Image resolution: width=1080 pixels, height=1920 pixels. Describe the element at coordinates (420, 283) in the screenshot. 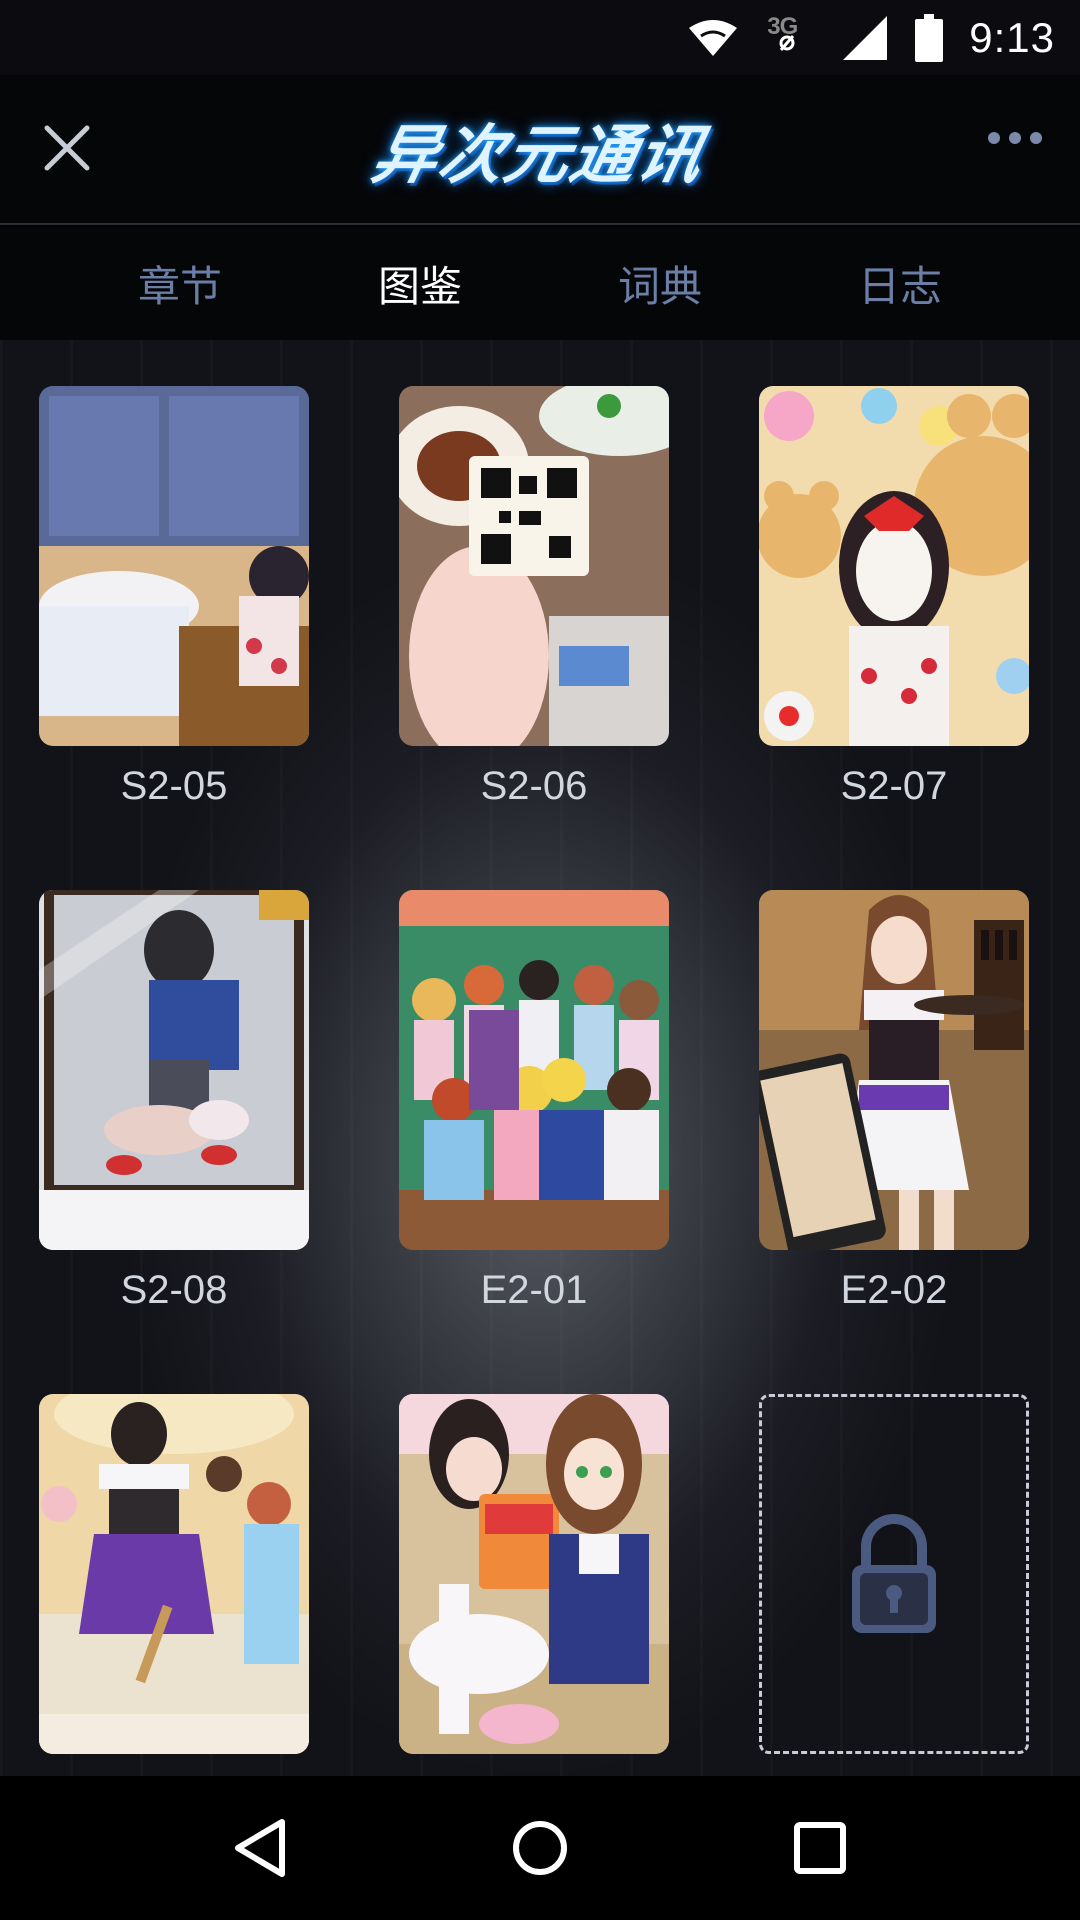

I see `tab-gallery: 图鉴` at that location.